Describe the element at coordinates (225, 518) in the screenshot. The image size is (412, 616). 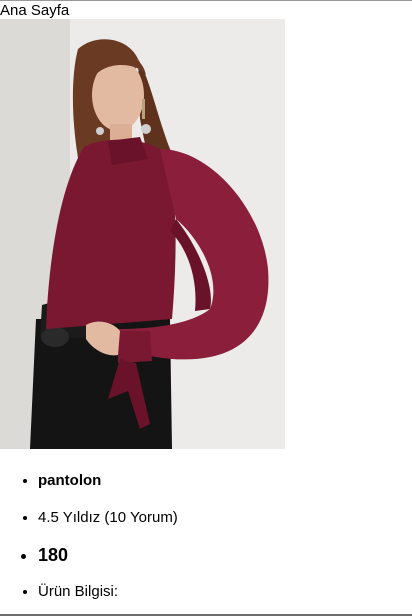
I see `product-rating: 4.5 Yıldız (10 Yorum)` at that location.